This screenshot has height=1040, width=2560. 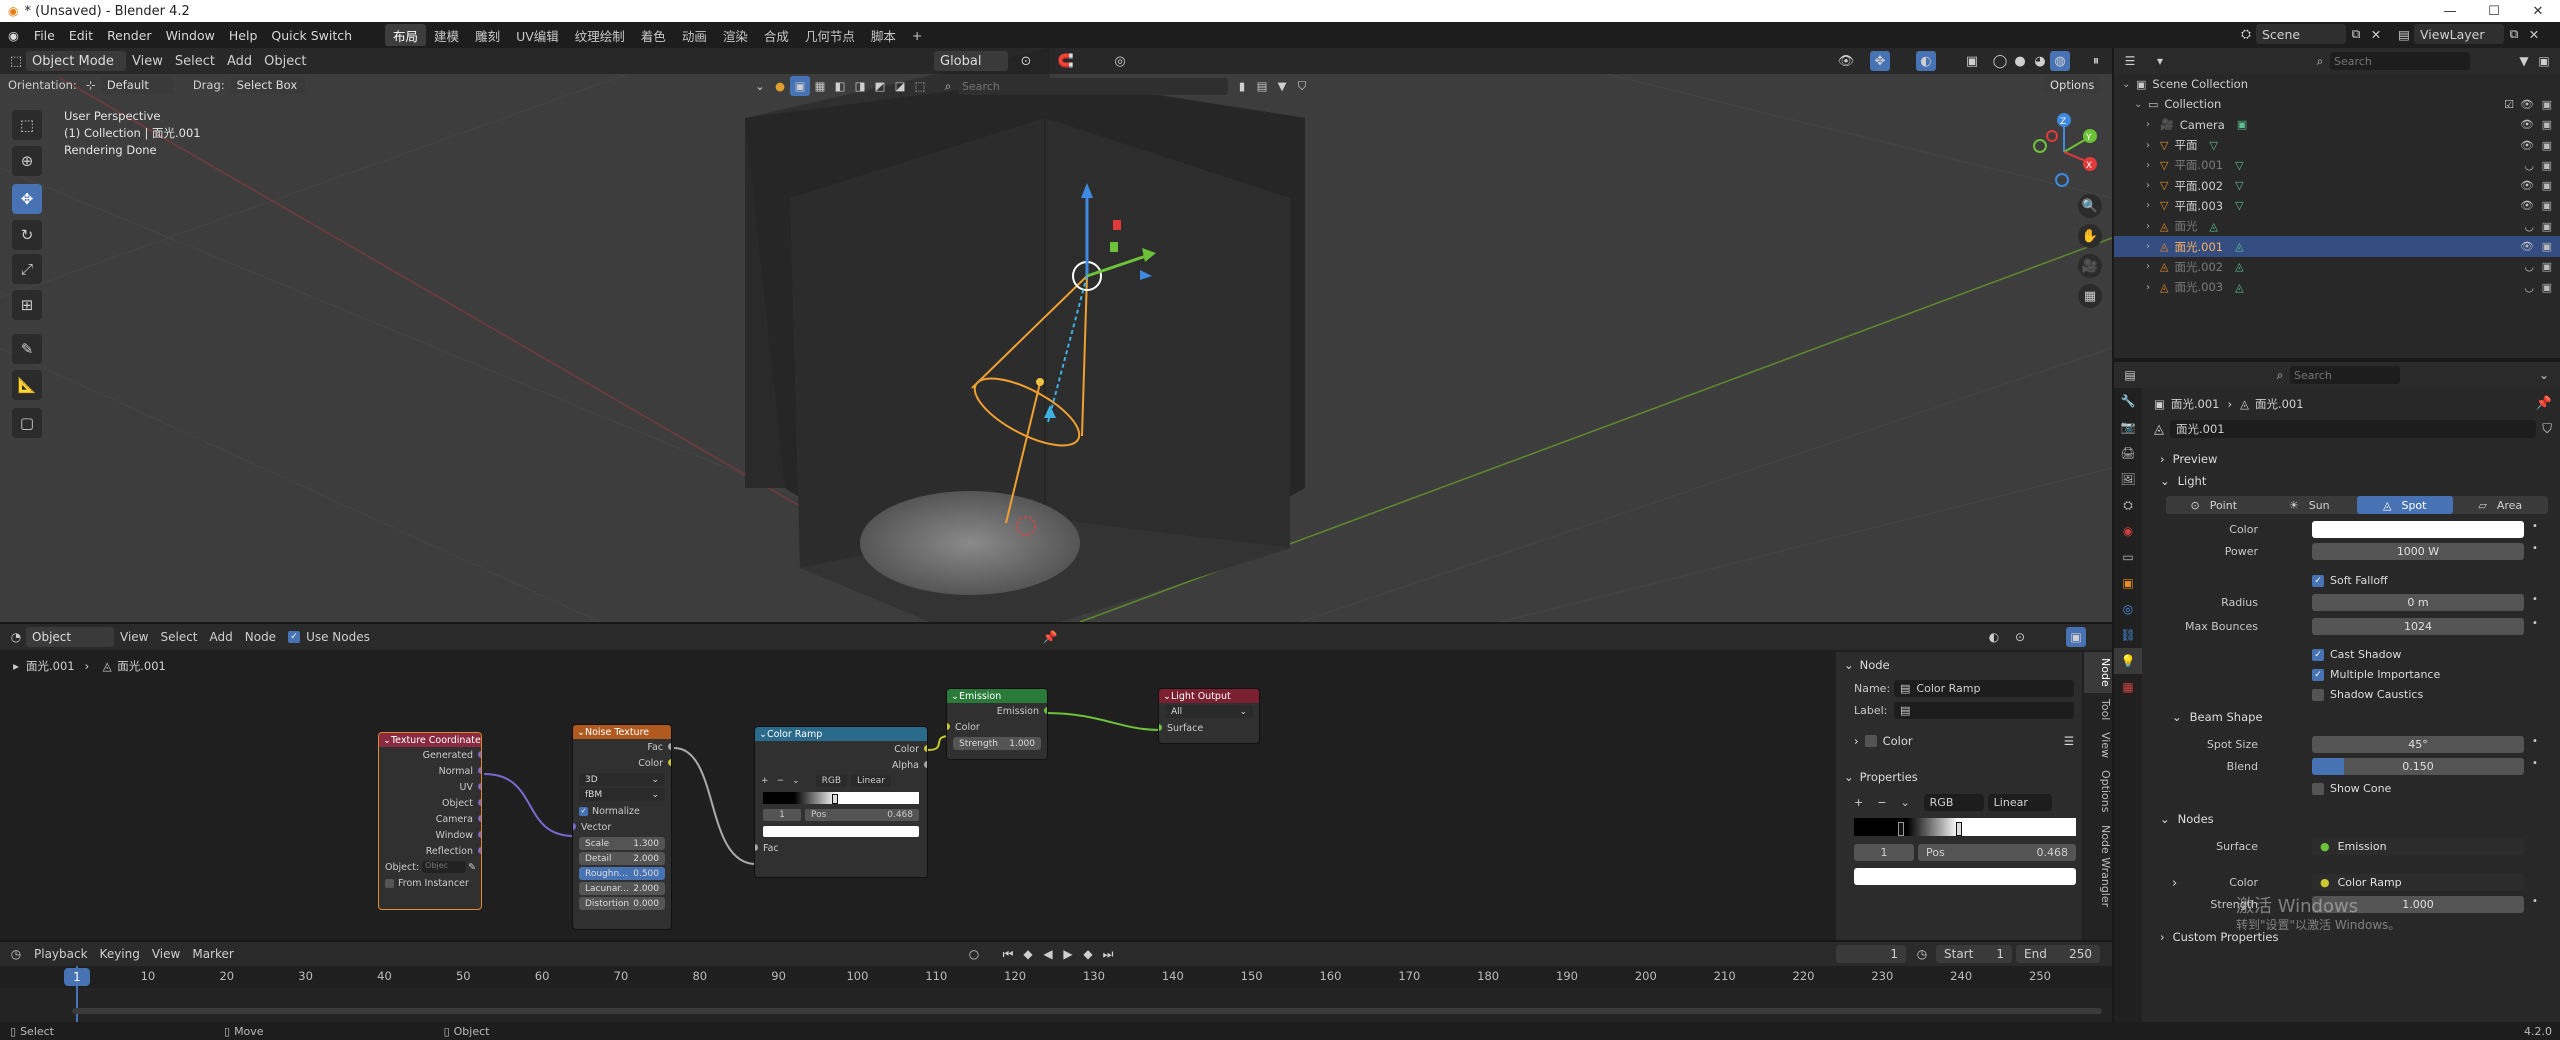 I want to click on world-tab-icon: ◉, so click(x=2128, y=531).